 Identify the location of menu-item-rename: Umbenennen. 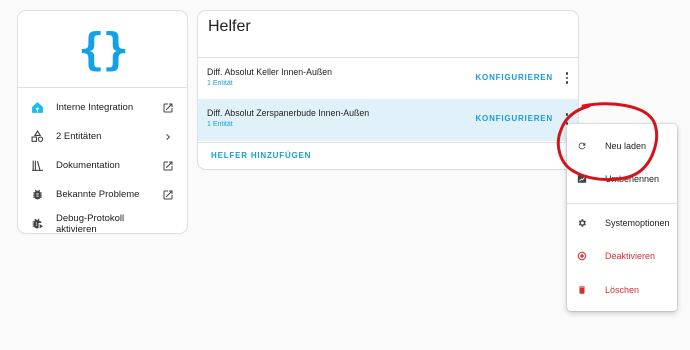
(622, 179).